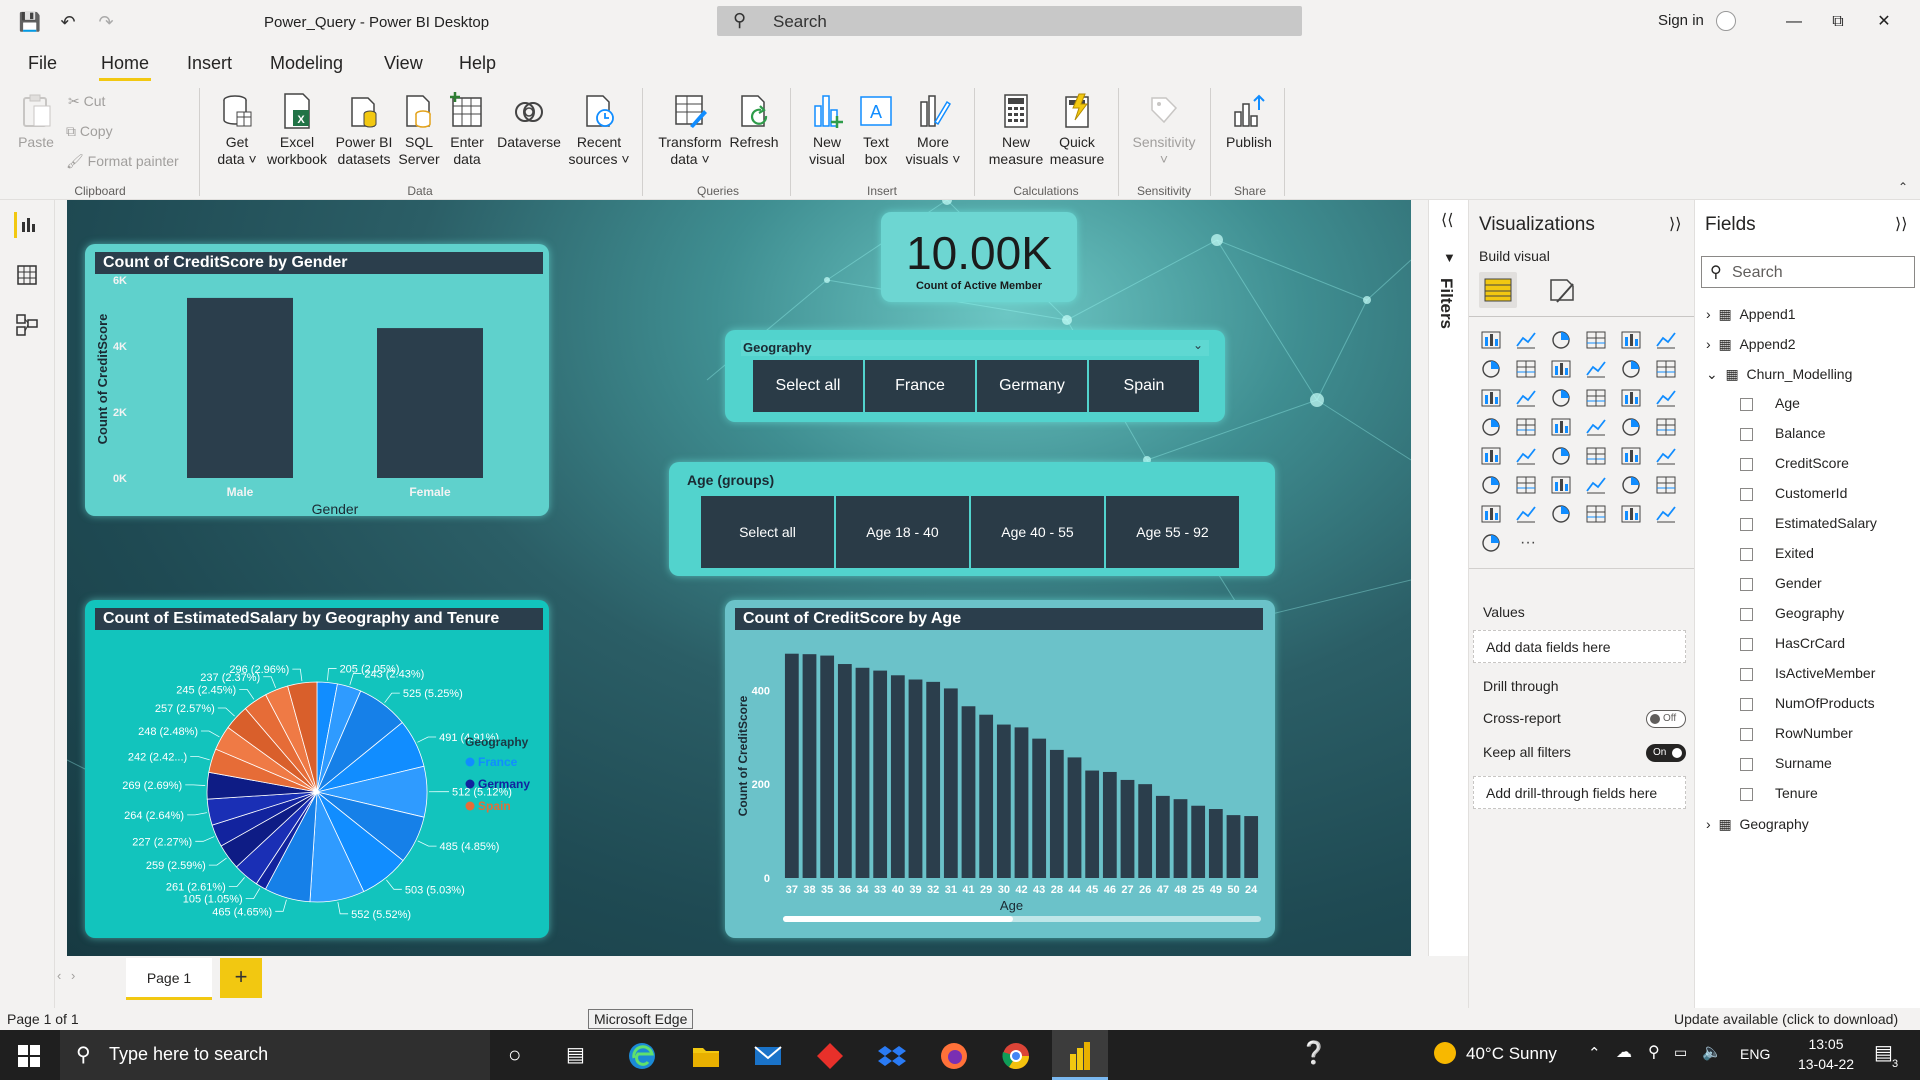 The image size is (1920, 1080). I want to click on redo-icon: ↷, so click(106, 22).